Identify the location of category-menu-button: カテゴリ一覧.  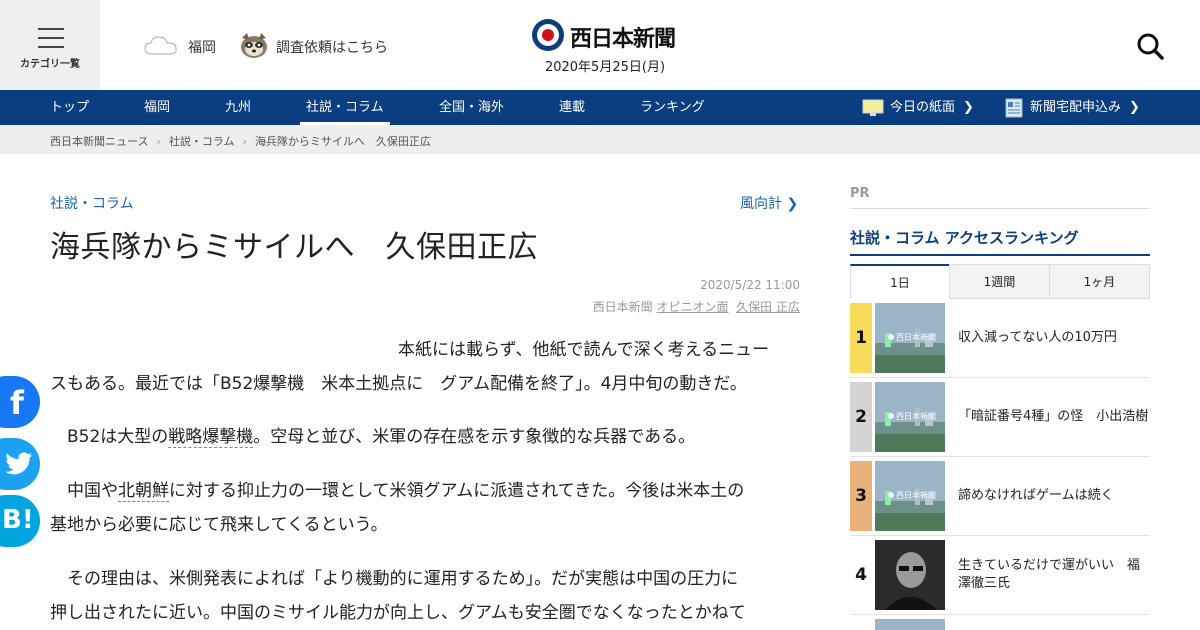
(50, 45).